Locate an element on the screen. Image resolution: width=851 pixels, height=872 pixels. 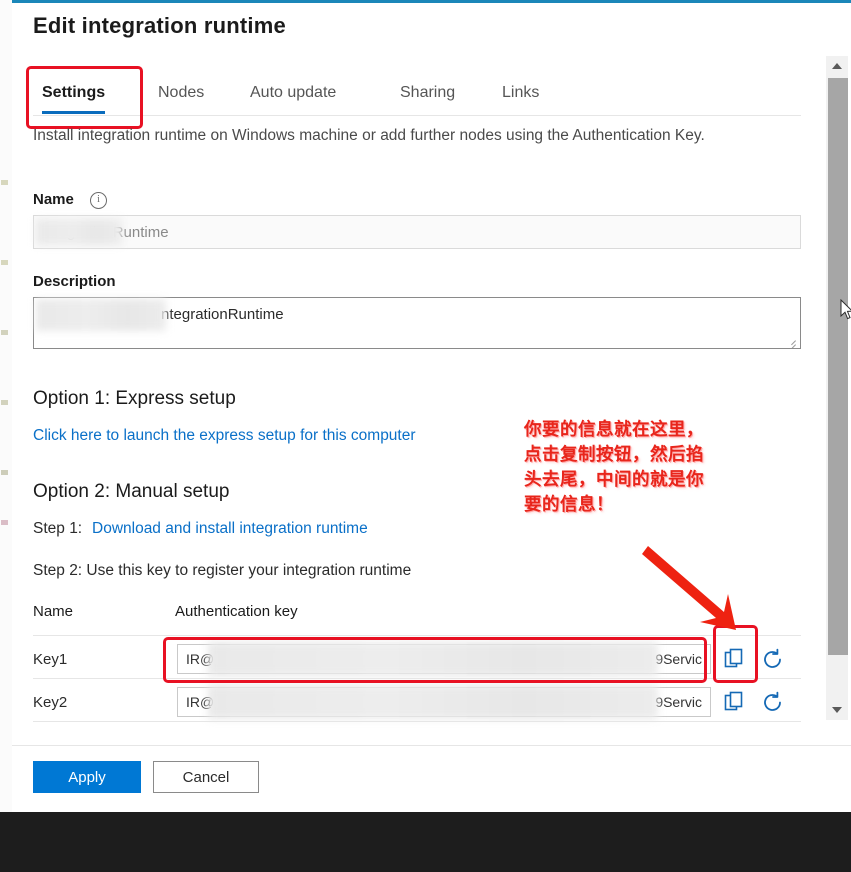
step1-label: Step 1: is located at coordinates (58, 528).